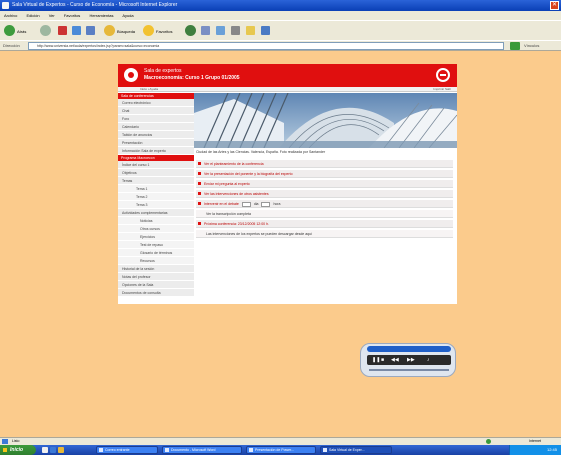  Describe the element at coordinates (156, 213) in the screenshot. I see `sidebar-group: Actividades complementarias` at that location.